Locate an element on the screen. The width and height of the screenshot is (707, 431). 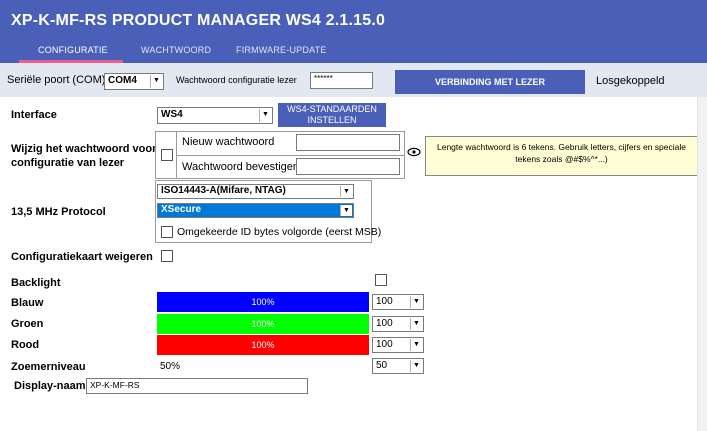
green-level-bar: 100% is located at coordinates (263, 324).